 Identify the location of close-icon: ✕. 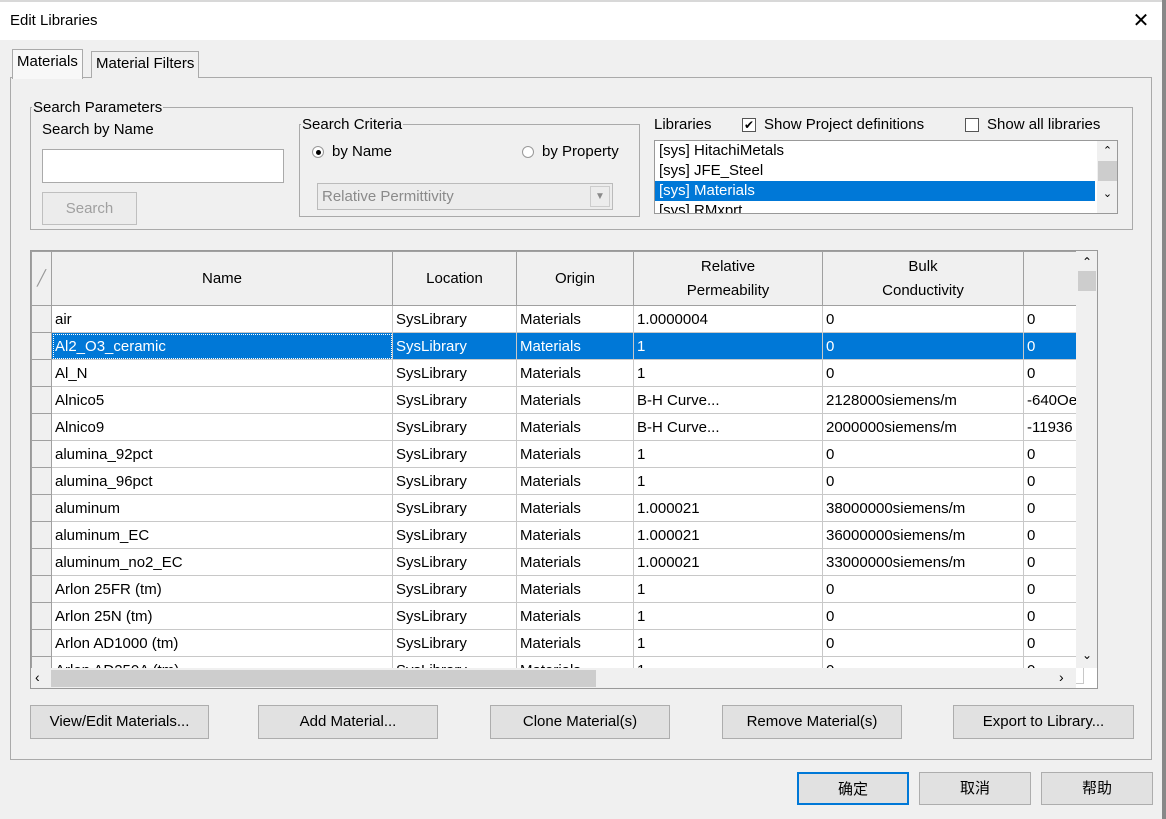
(1141, 21).